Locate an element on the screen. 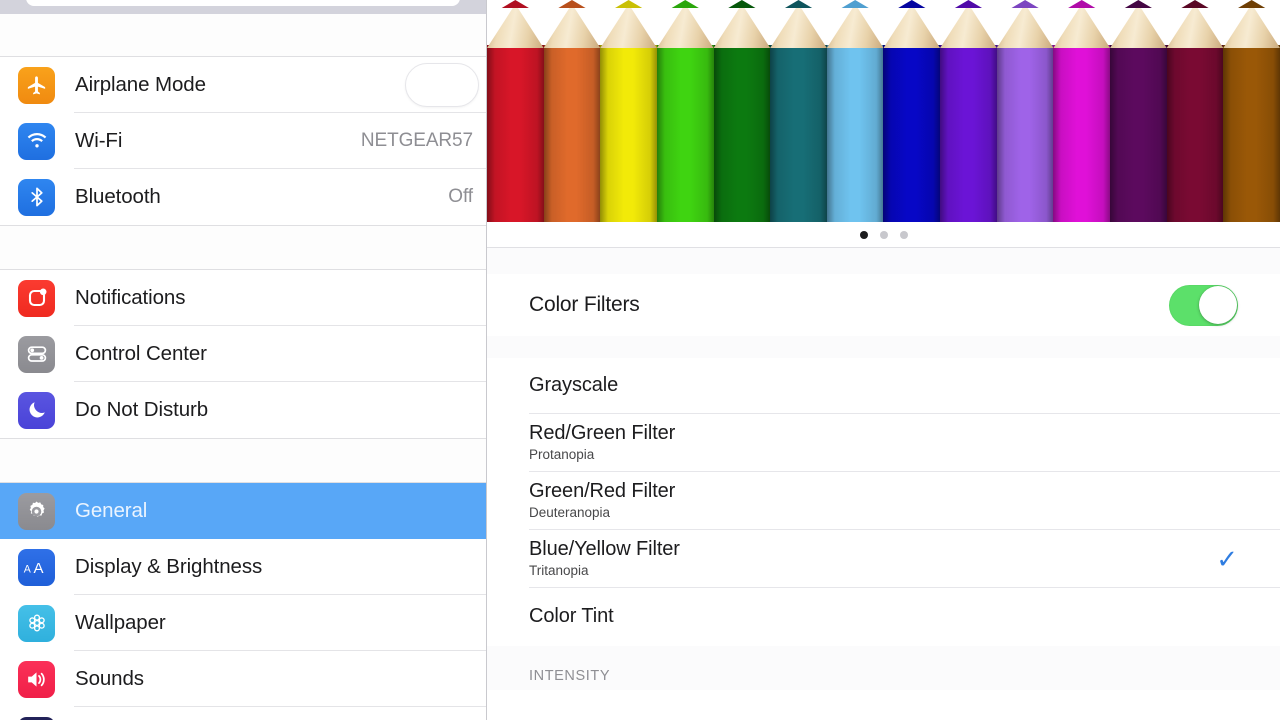 The width and height of the screenshot is (1280, 720). display-brightness-icon: A A is located at coordinates (36, 567).